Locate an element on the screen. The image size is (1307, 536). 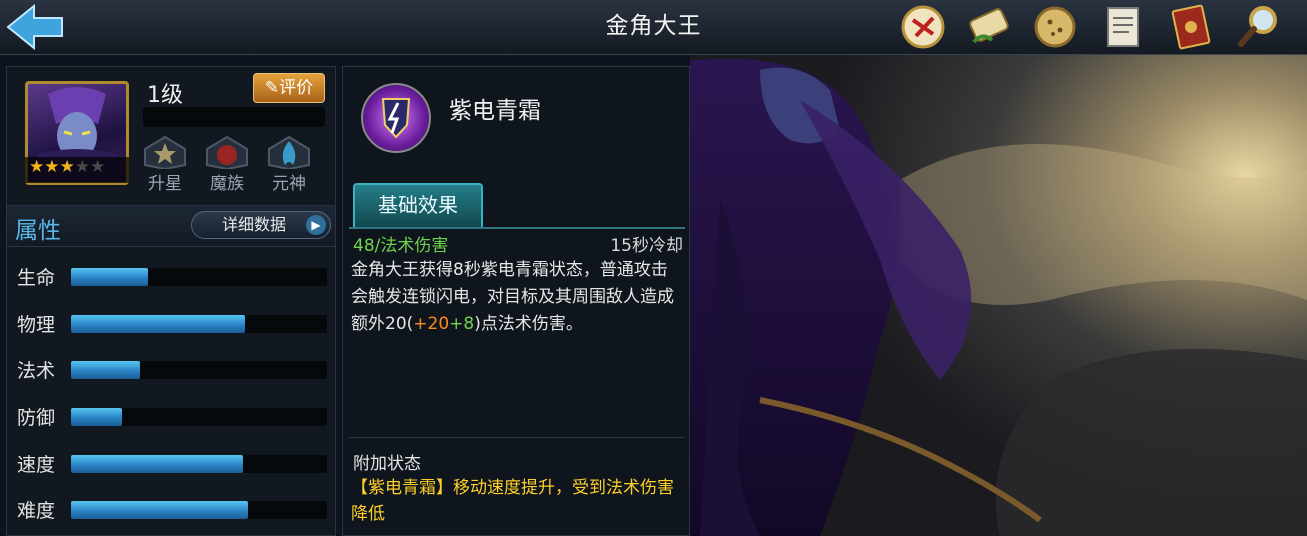
document-icon is located at coordinates (1123, 27).